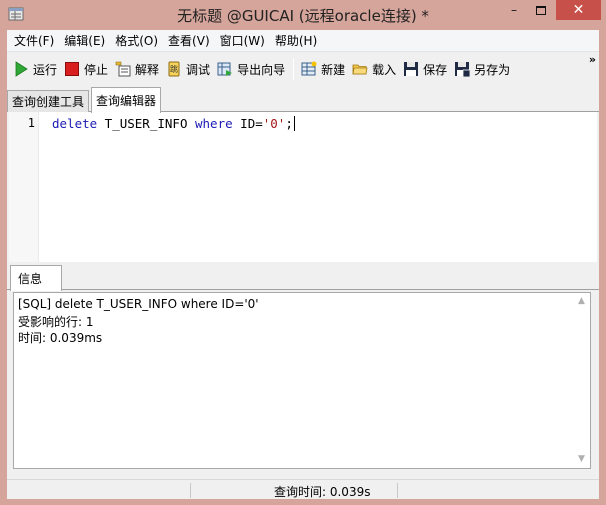  I want to click on save-as-label: 另存为, so click(492, 69).